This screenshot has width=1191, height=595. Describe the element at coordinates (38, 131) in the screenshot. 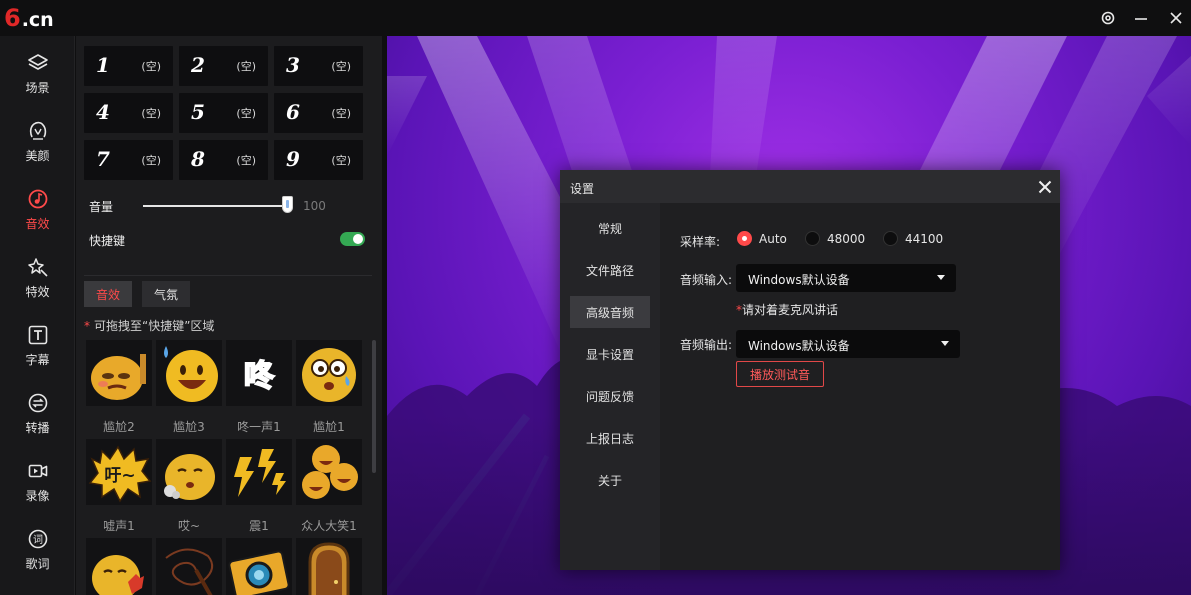

I see `face-icon` at that location.